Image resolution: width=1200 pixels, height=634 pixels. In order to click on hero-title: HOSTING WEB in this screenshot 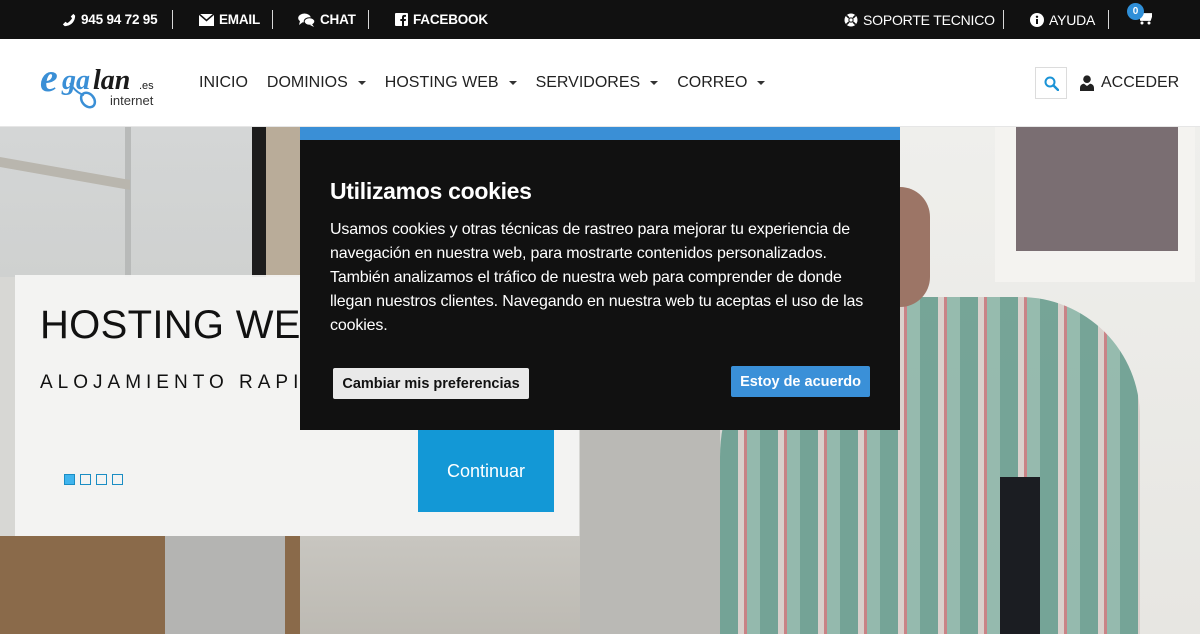, I will do `click(184, 325)`.